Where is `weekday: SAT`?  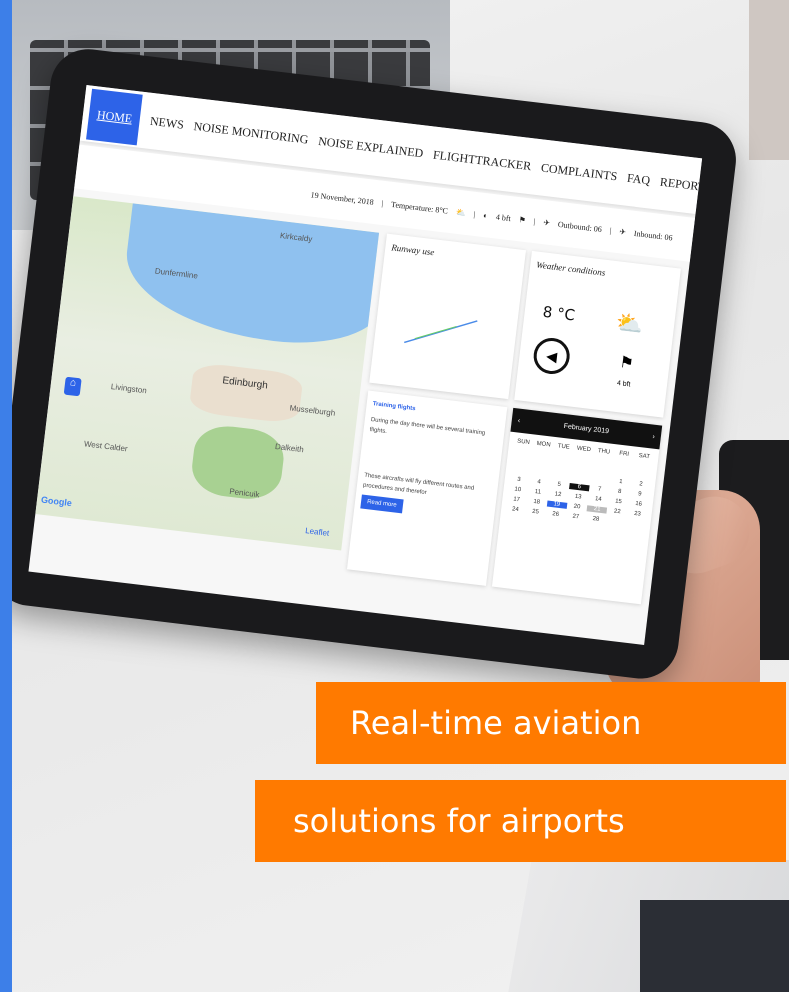
weekday: SAT is located at coordinates (644, 457).